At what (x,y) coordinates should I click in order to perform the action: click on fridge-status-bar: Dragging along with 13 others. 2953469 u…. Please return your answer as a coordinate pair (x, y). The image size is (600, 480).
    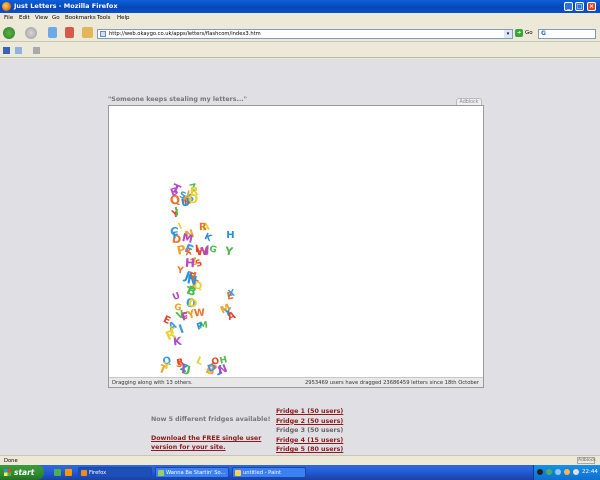
    Looking at the image, I should click on (296, 382).